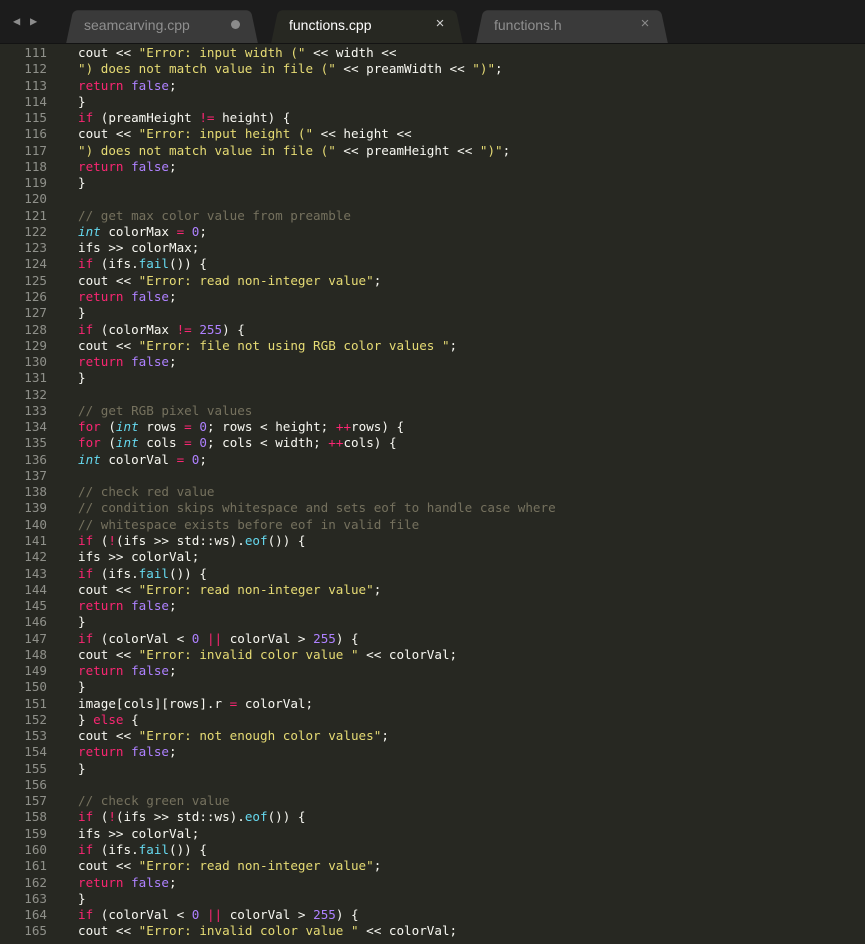 This screenshot has height=944, width=865. What do you see at coordinates (256, 817) in the screenshot?
I see `code-token-function: eof` at bounding box center [256, 817].